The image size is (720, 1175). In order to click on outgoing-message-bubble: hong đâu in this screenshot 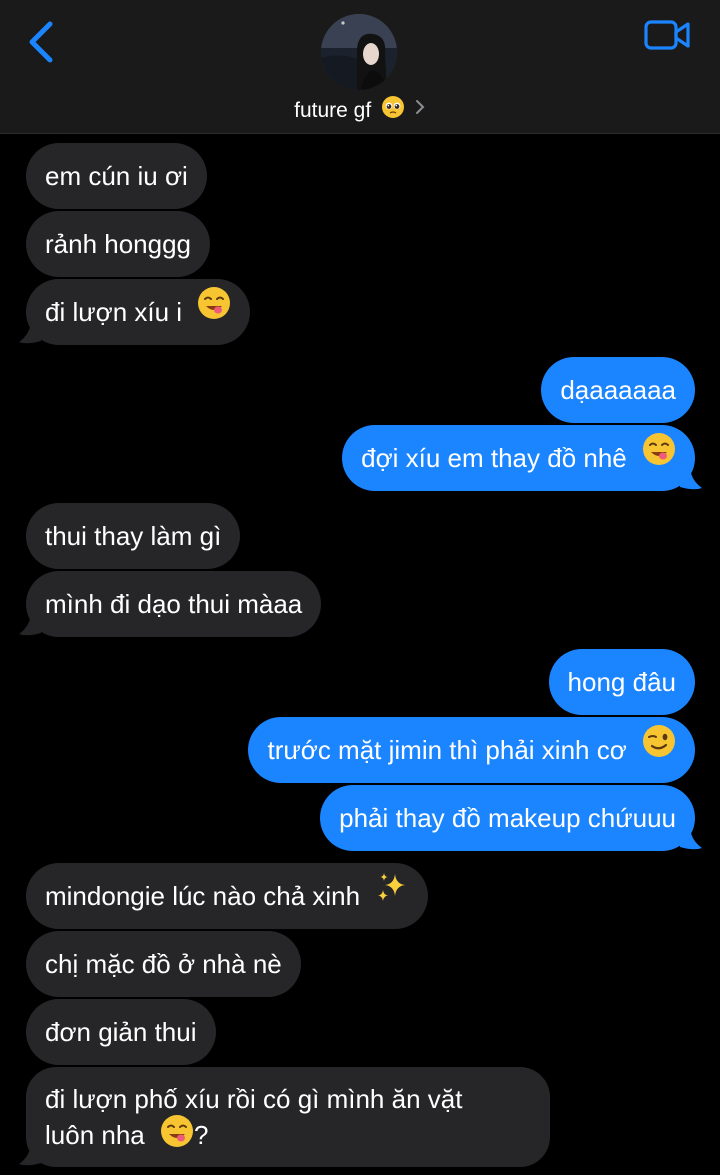, I will do `click(621, 682)`.